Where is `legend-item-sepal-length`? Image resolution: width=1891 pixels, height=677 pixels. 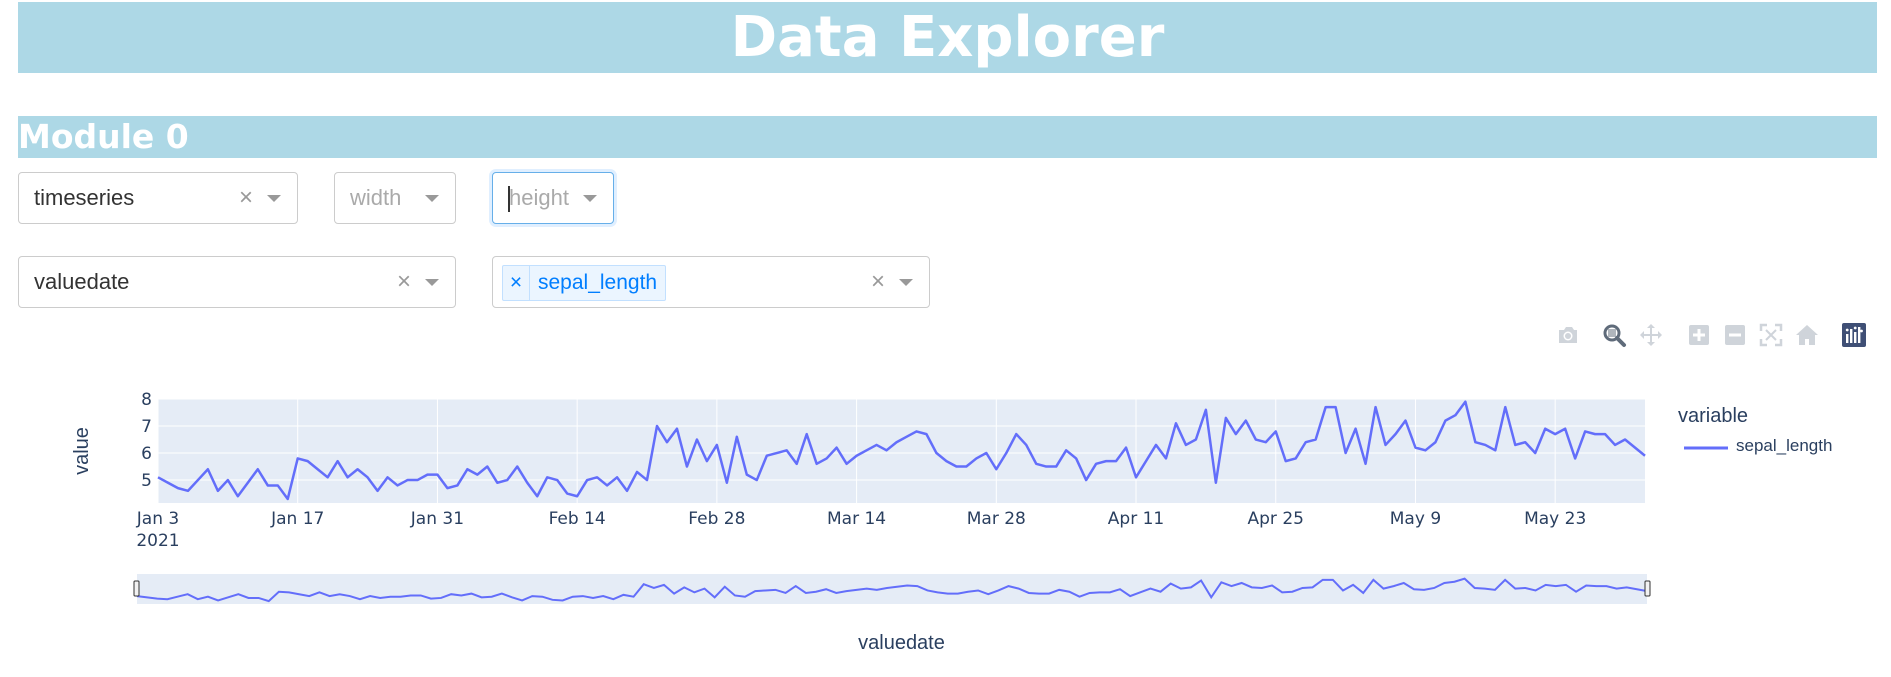
legend-item-sepal-length is located at coordinates (1706, 448).